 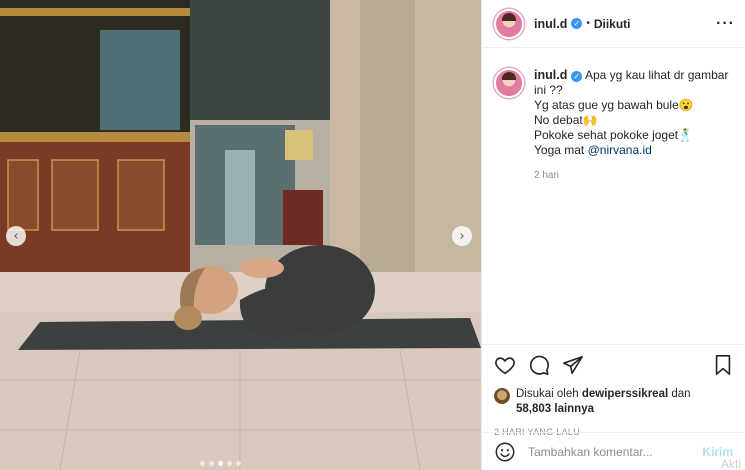 What do you see at coordinates (625, 394) in the screenshot?
I see `liker-username: dewiperssikreal` at bounding box center [625, 394].